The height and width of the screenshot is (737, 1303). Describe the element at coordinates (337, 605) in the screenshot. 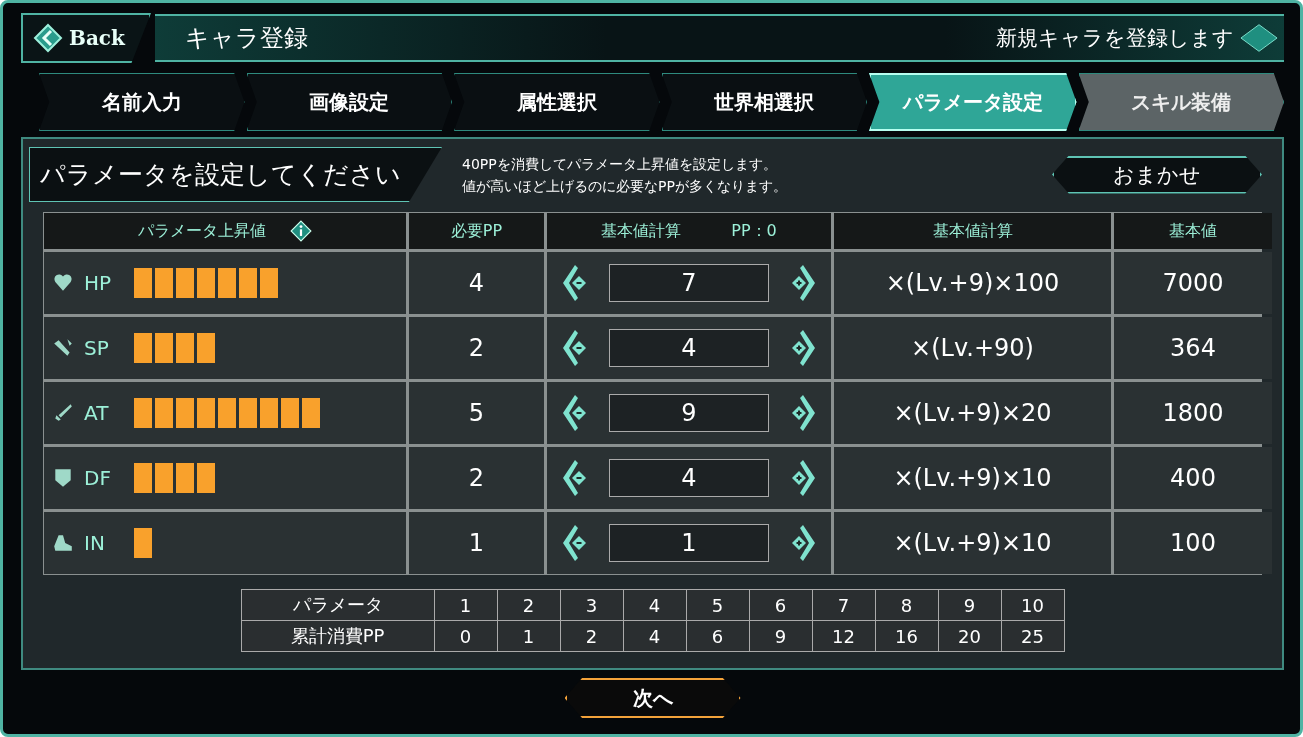

I see `table-cell: パラメータ` at that location.